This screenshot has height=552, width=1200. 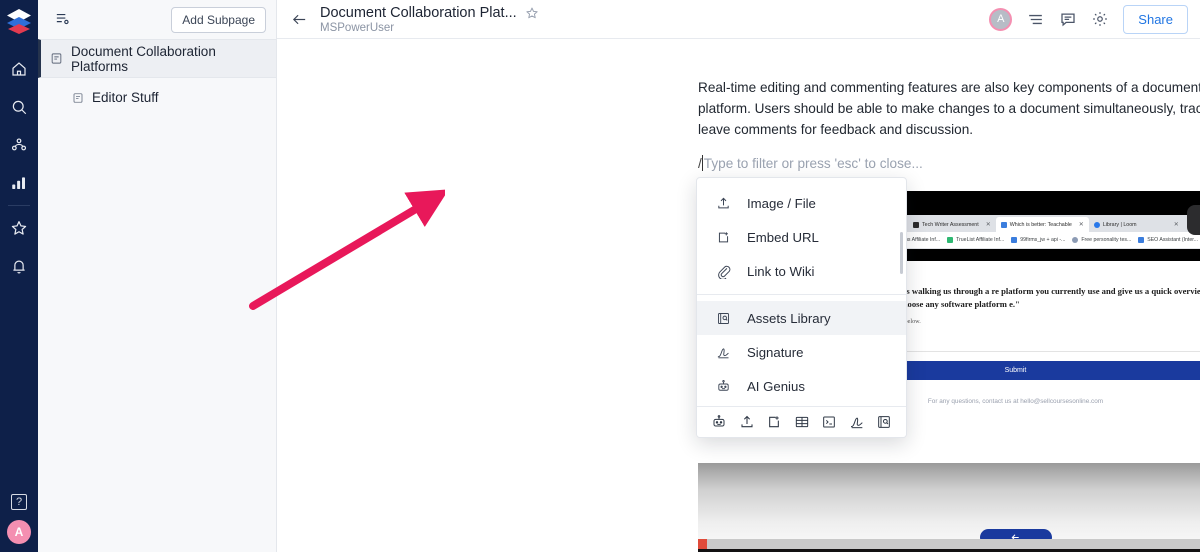 What do you see at coordinates (19, 519) in the screenshot?
I see `rail-bottom-group: ? A` at bounding box center [19, 519].